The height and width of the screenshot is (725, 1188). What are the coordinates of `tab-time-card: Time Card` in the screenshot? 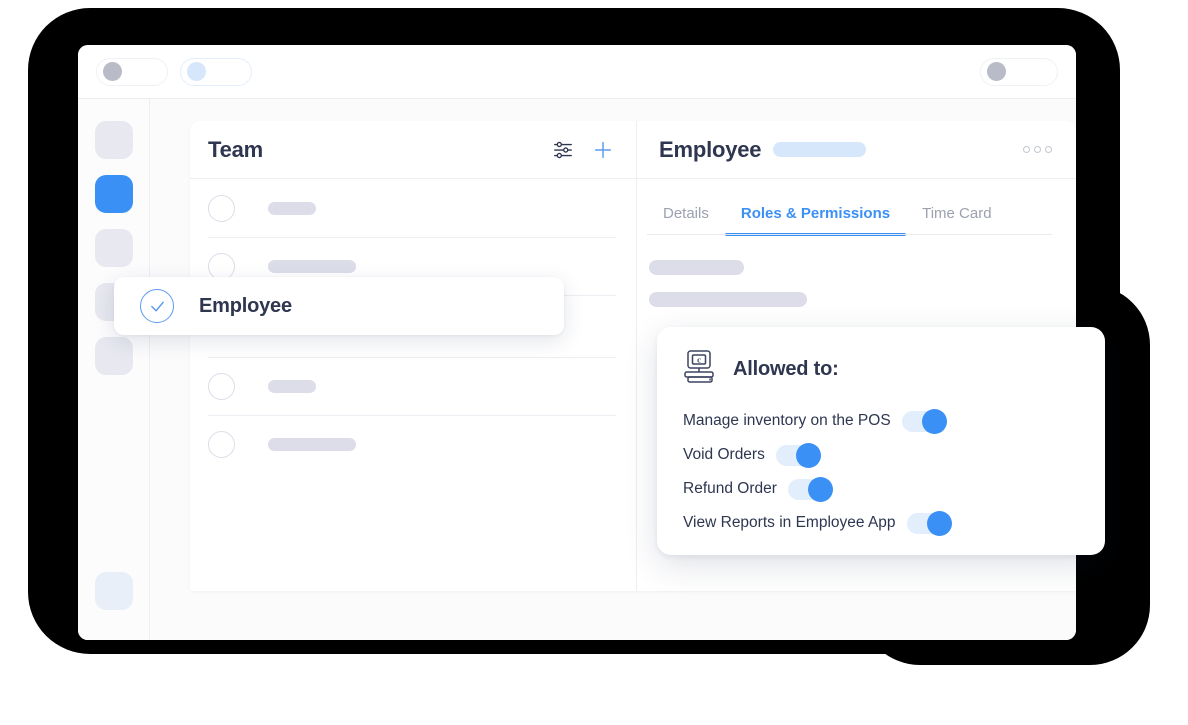 It's located at (956, 220).